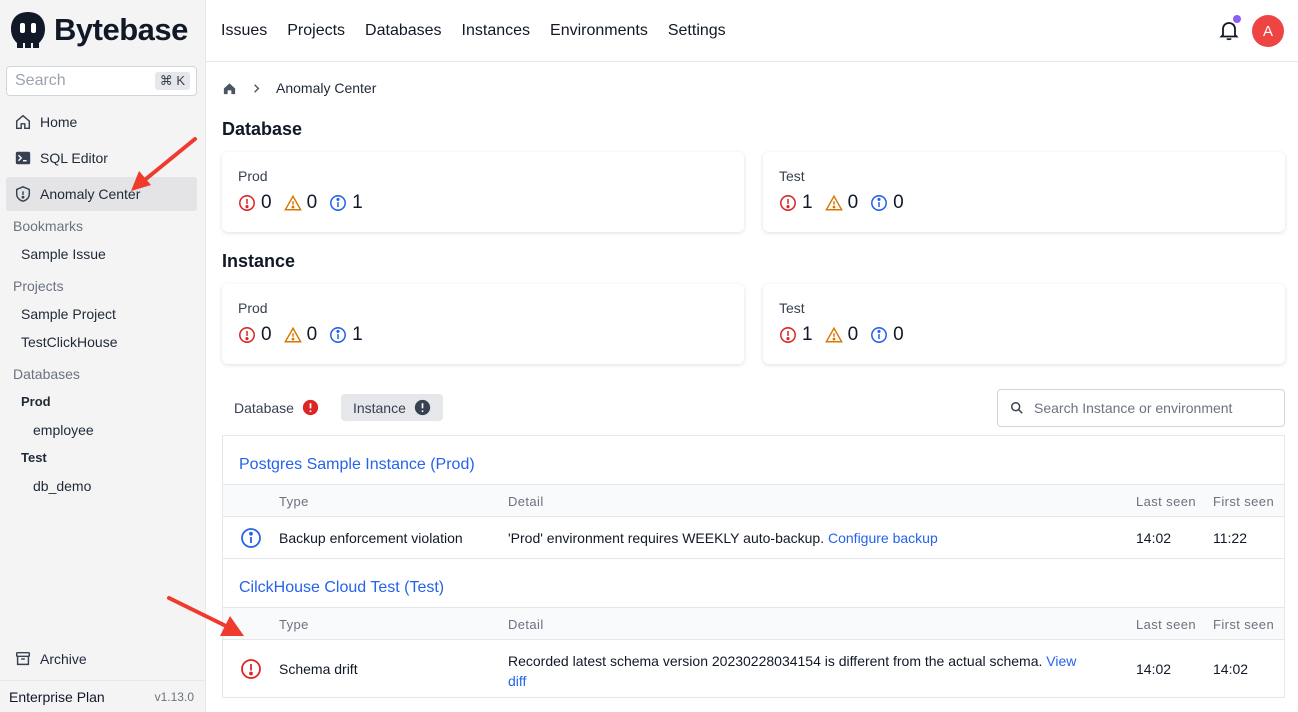 This screenshot has height=712, width=1298. I want to click on database-test-card: Test 1 0 0, so click(1024, 192).